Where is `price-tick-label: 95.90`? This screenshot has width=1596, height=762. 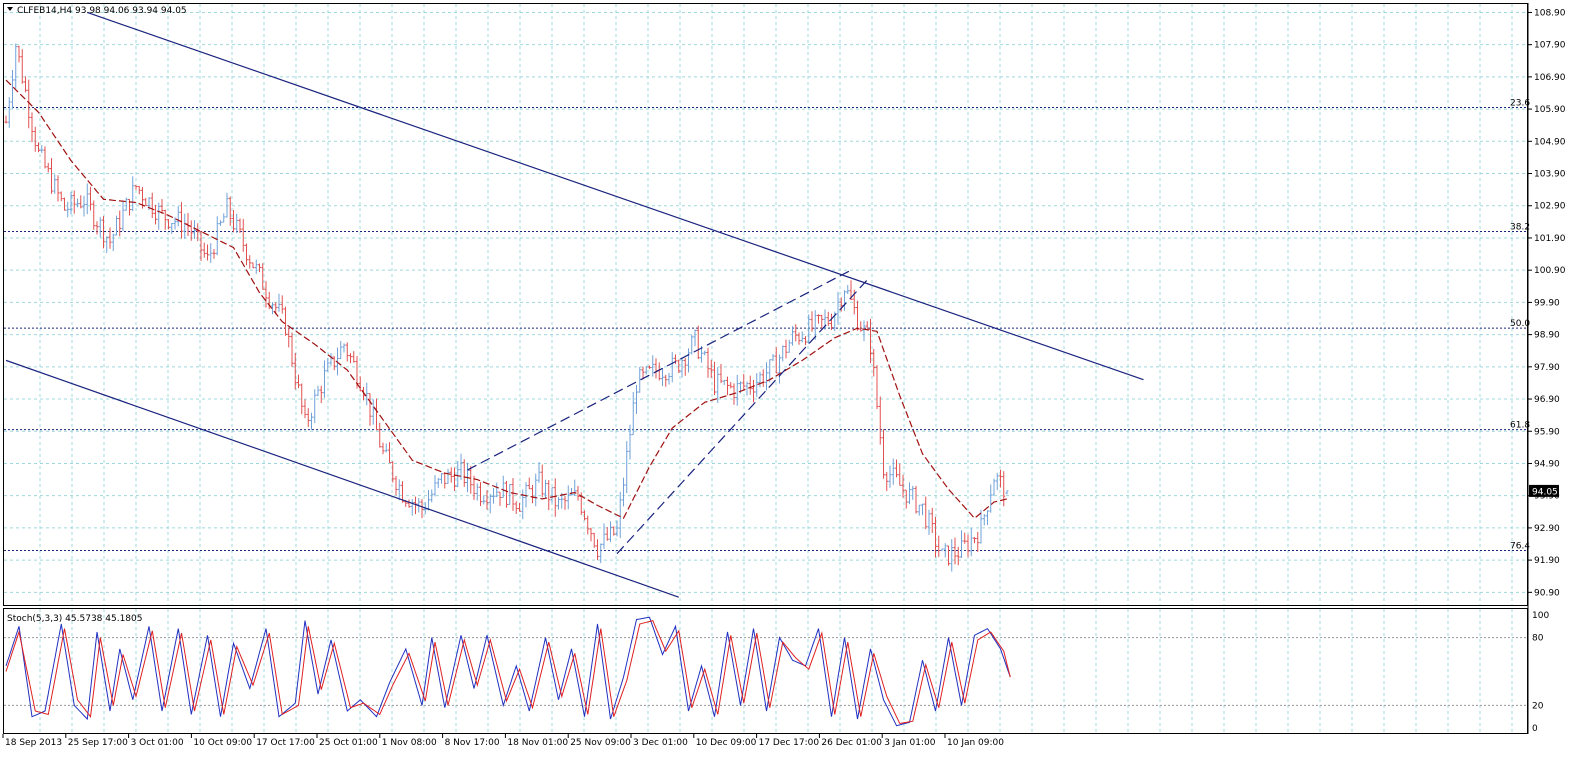 price-tick-label: 95.90 is located at coordinates (1547, 432).